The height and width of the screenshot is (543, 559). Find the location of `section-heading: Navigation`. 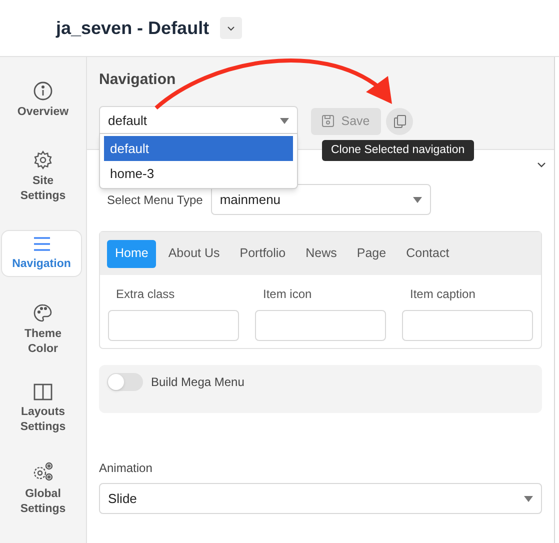

section-heading: Navigation is located at coordinates (138, 80).